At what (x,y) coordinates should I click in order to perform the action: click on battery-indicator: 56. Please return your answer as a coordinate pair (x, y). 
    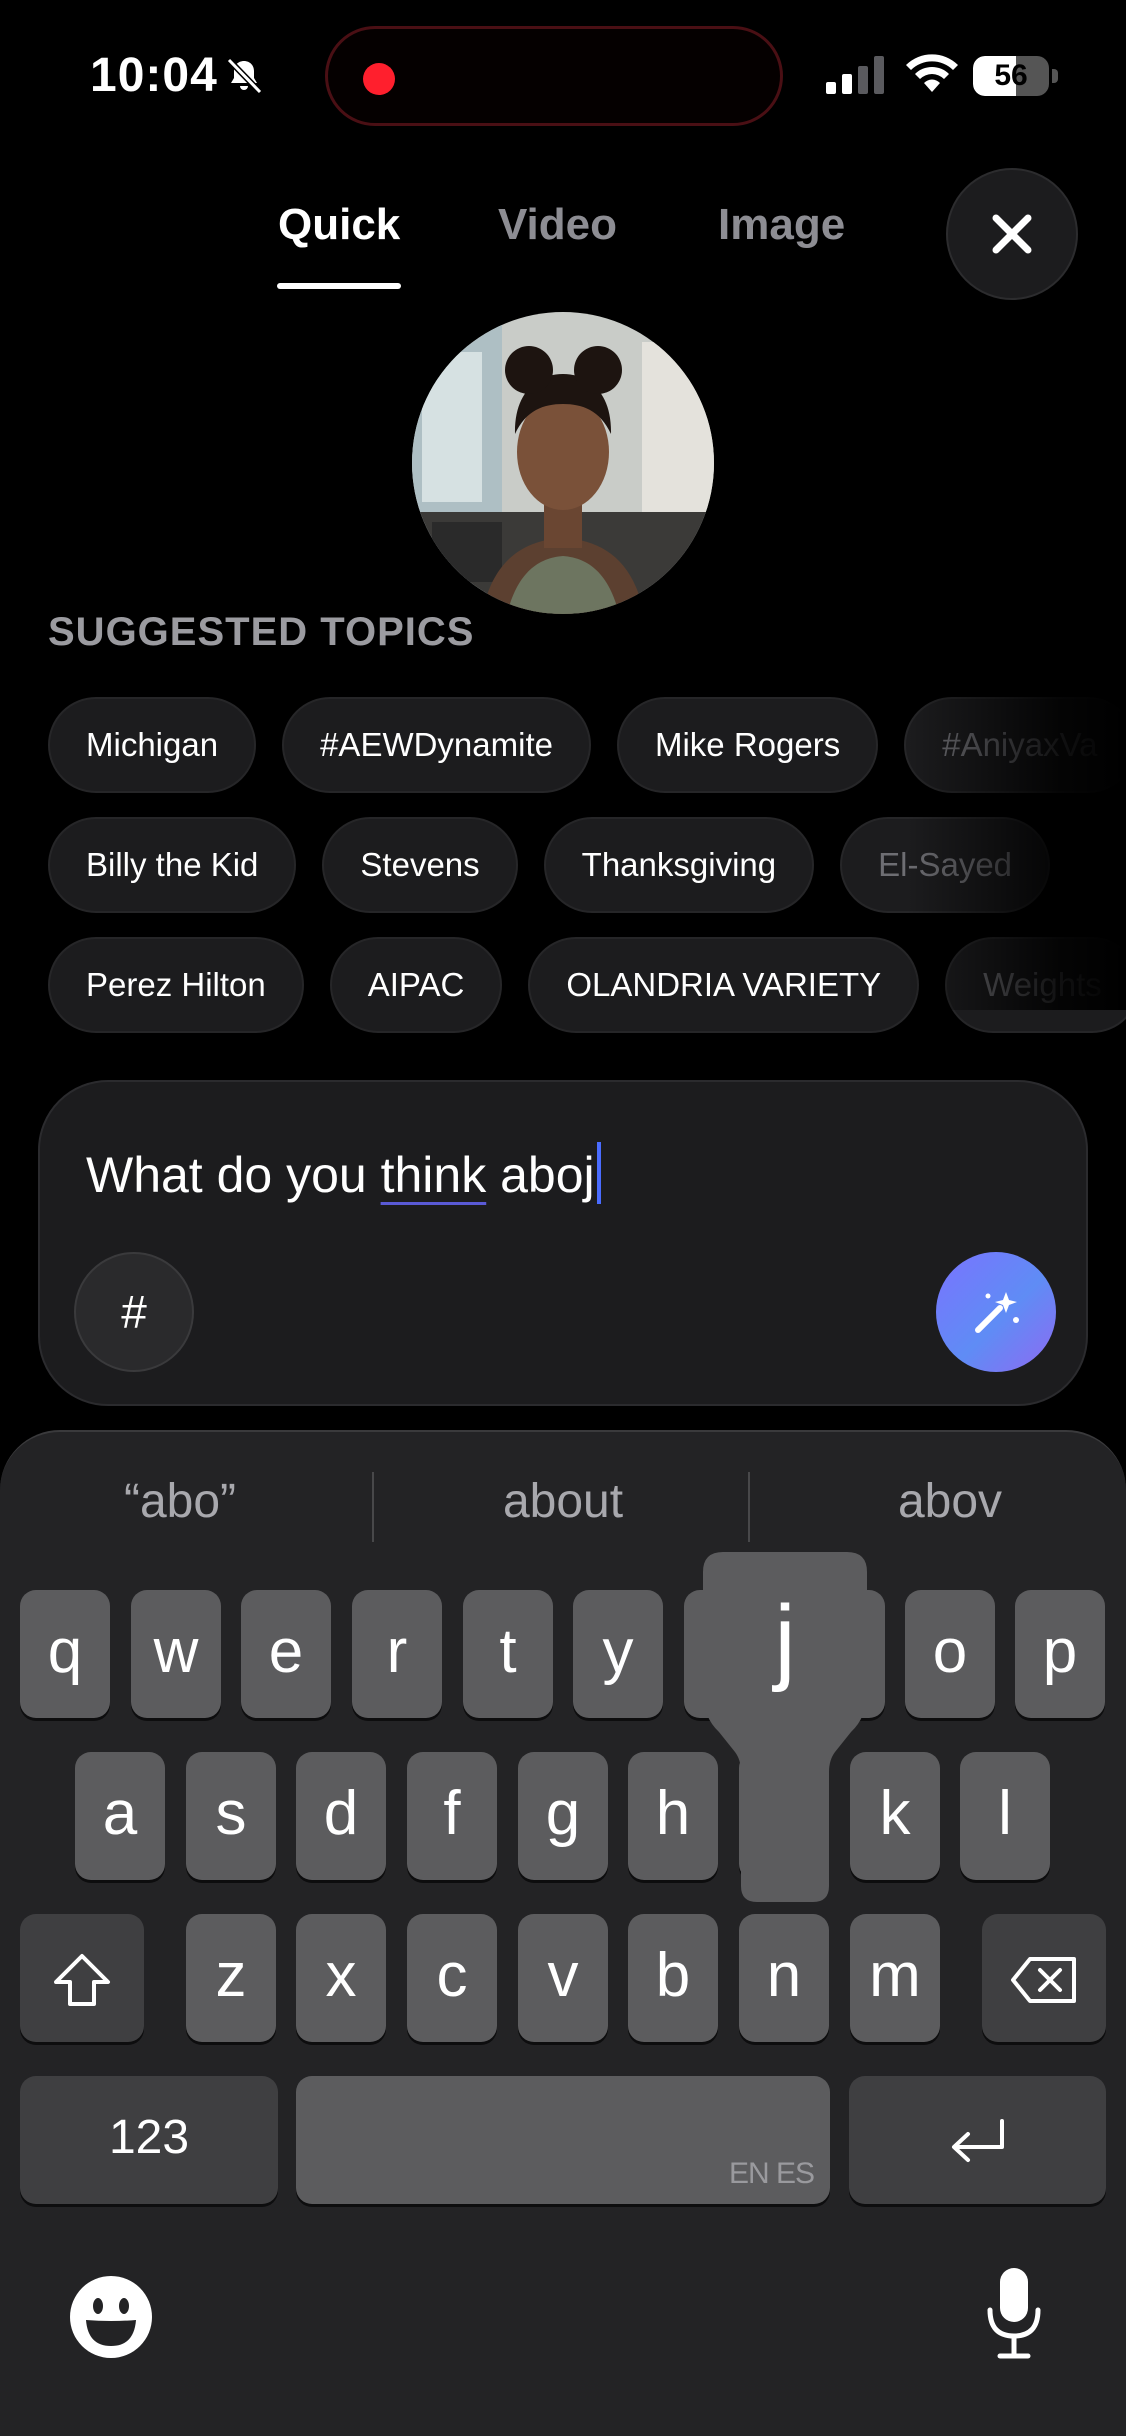
    Looking at the image, I should click on (1016, 76).